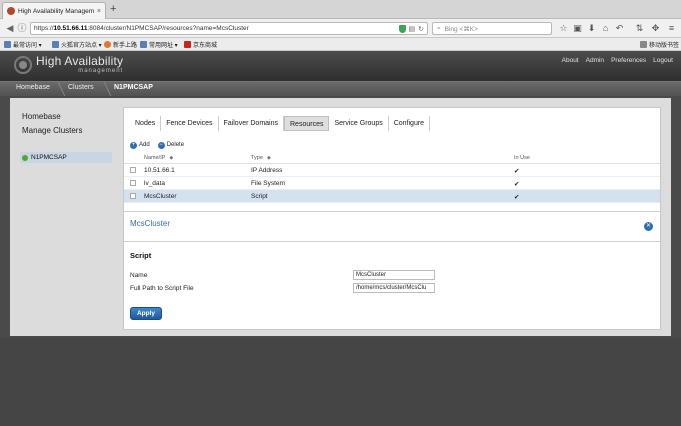  What do you see at coordinates (648, 226) in the screenshot?
I see `close-detail-icon: ✕` at bounding box center [648, 226].